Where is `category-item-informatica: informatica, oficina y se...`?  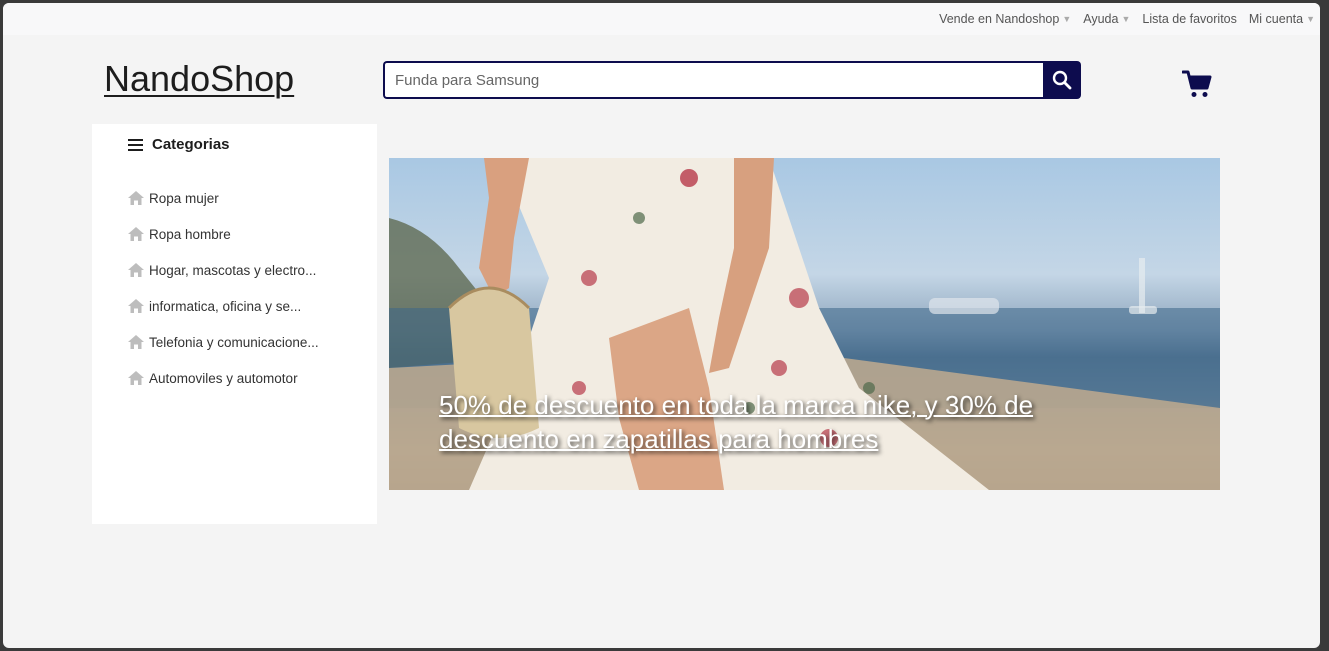
category-item-informatica: informatica, oficina y se... is located at coordinates (223, 306).